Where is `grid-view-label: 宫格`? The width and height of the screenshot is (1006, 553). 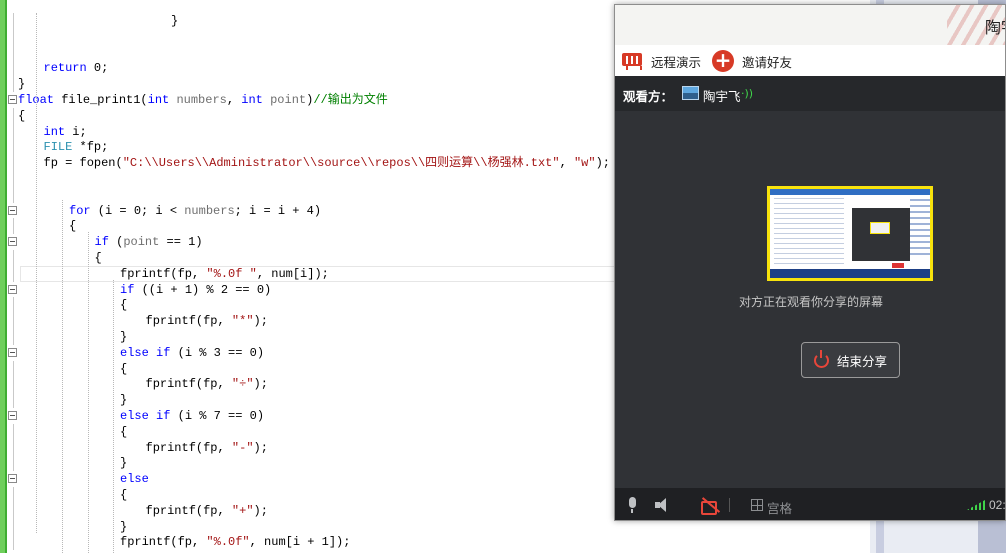
grid-view-label: 宫格 is located at coordinates (779, 507).